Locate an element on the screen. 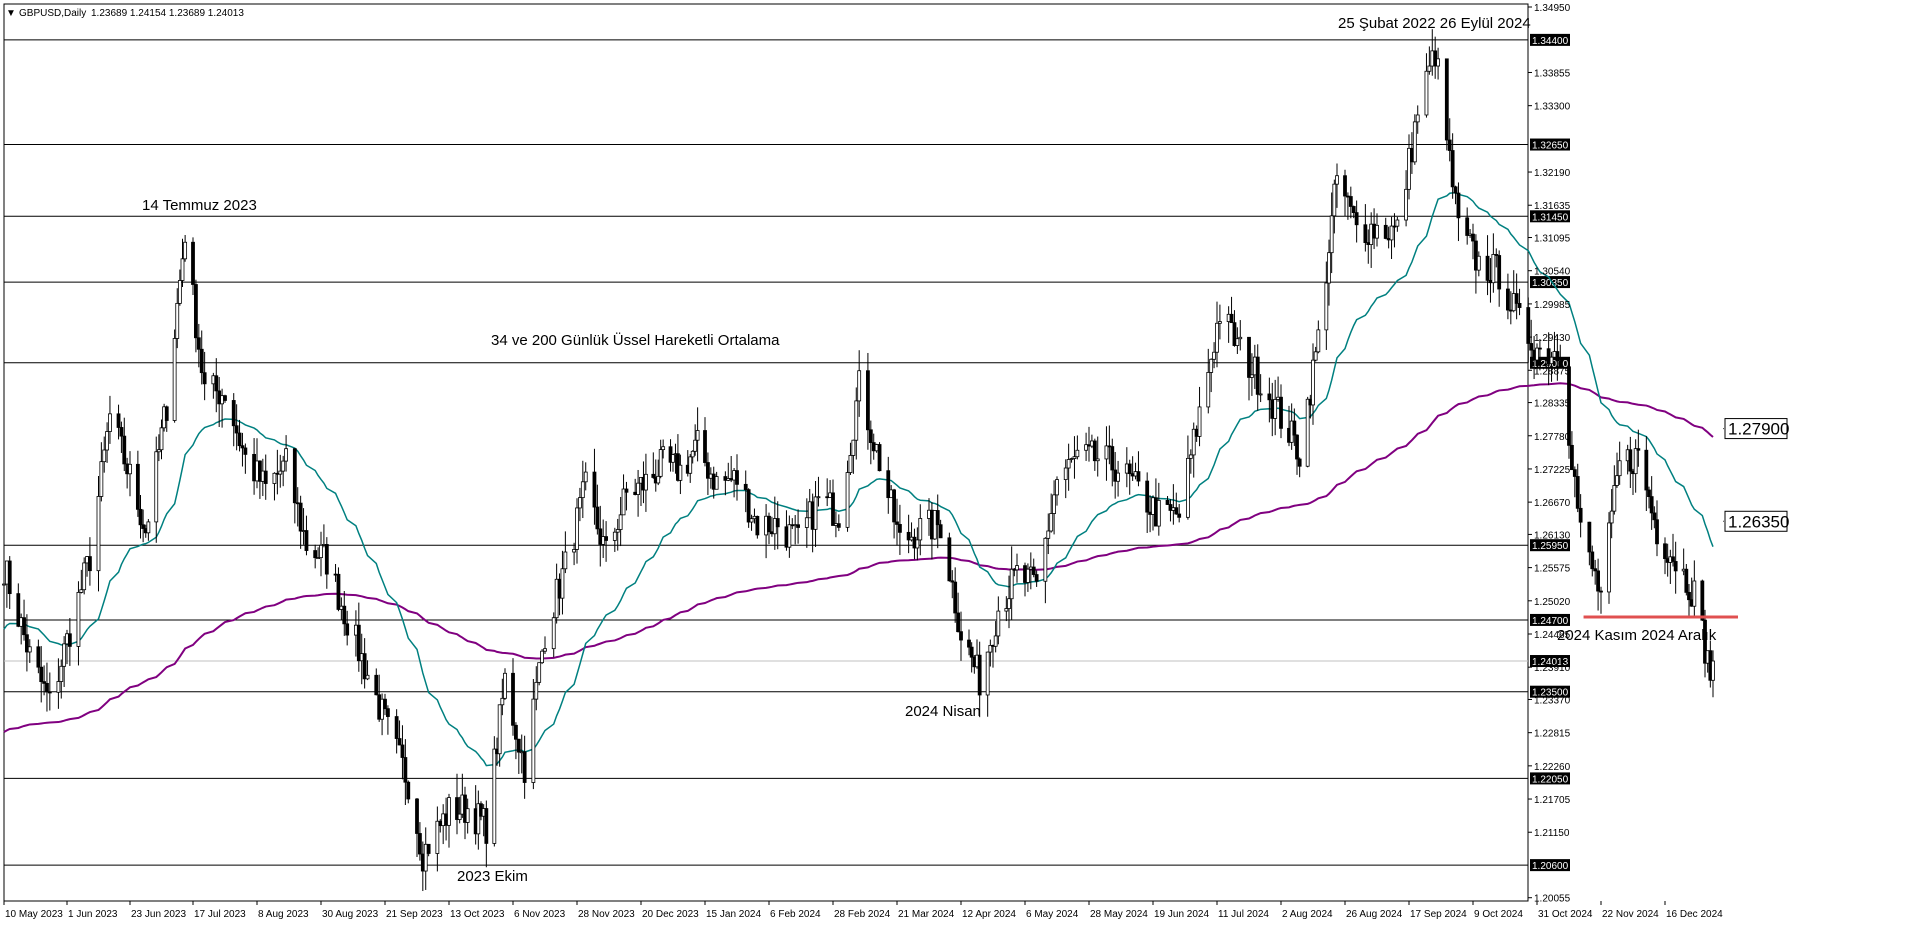 This screenshot has height=927, width=1920. level-label: 1.34400 is located at coordinates (1550, 41).